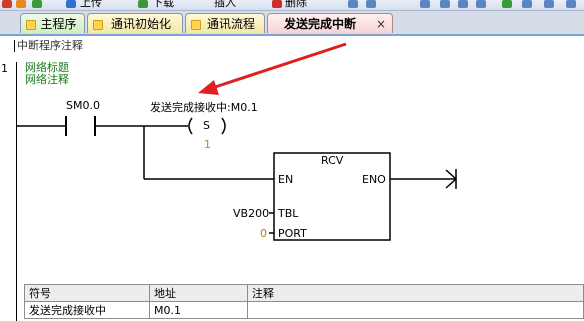 The height and width of the screenshot is (321, 584). I want to click on symbol-table: 符号 地址 注释 发送完成接收中 M0.1, so click(304, 301).